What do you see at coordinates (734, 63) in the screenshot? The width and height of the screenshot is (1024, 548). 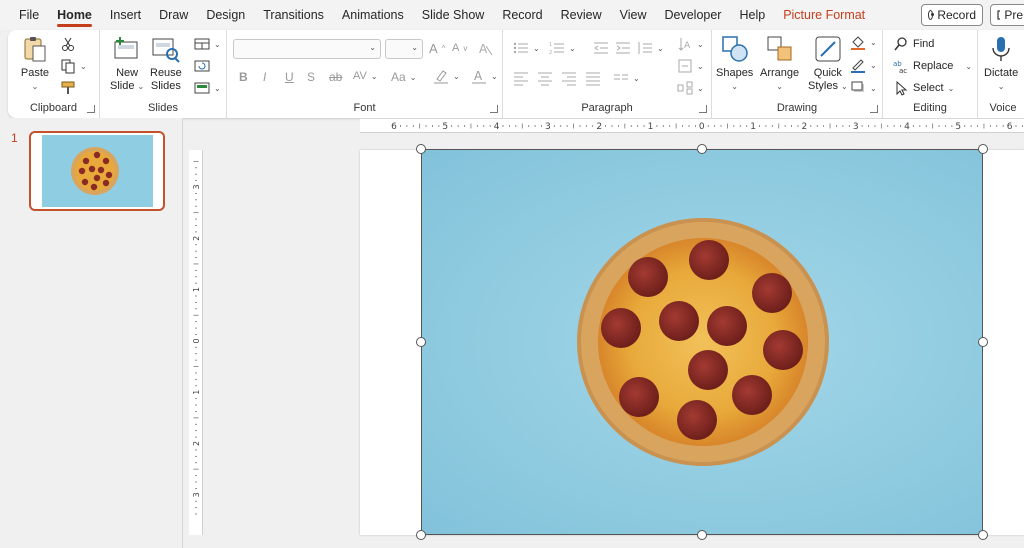 I see `shapes-button: Shapes ⌄` at bounding box center [734, 63].